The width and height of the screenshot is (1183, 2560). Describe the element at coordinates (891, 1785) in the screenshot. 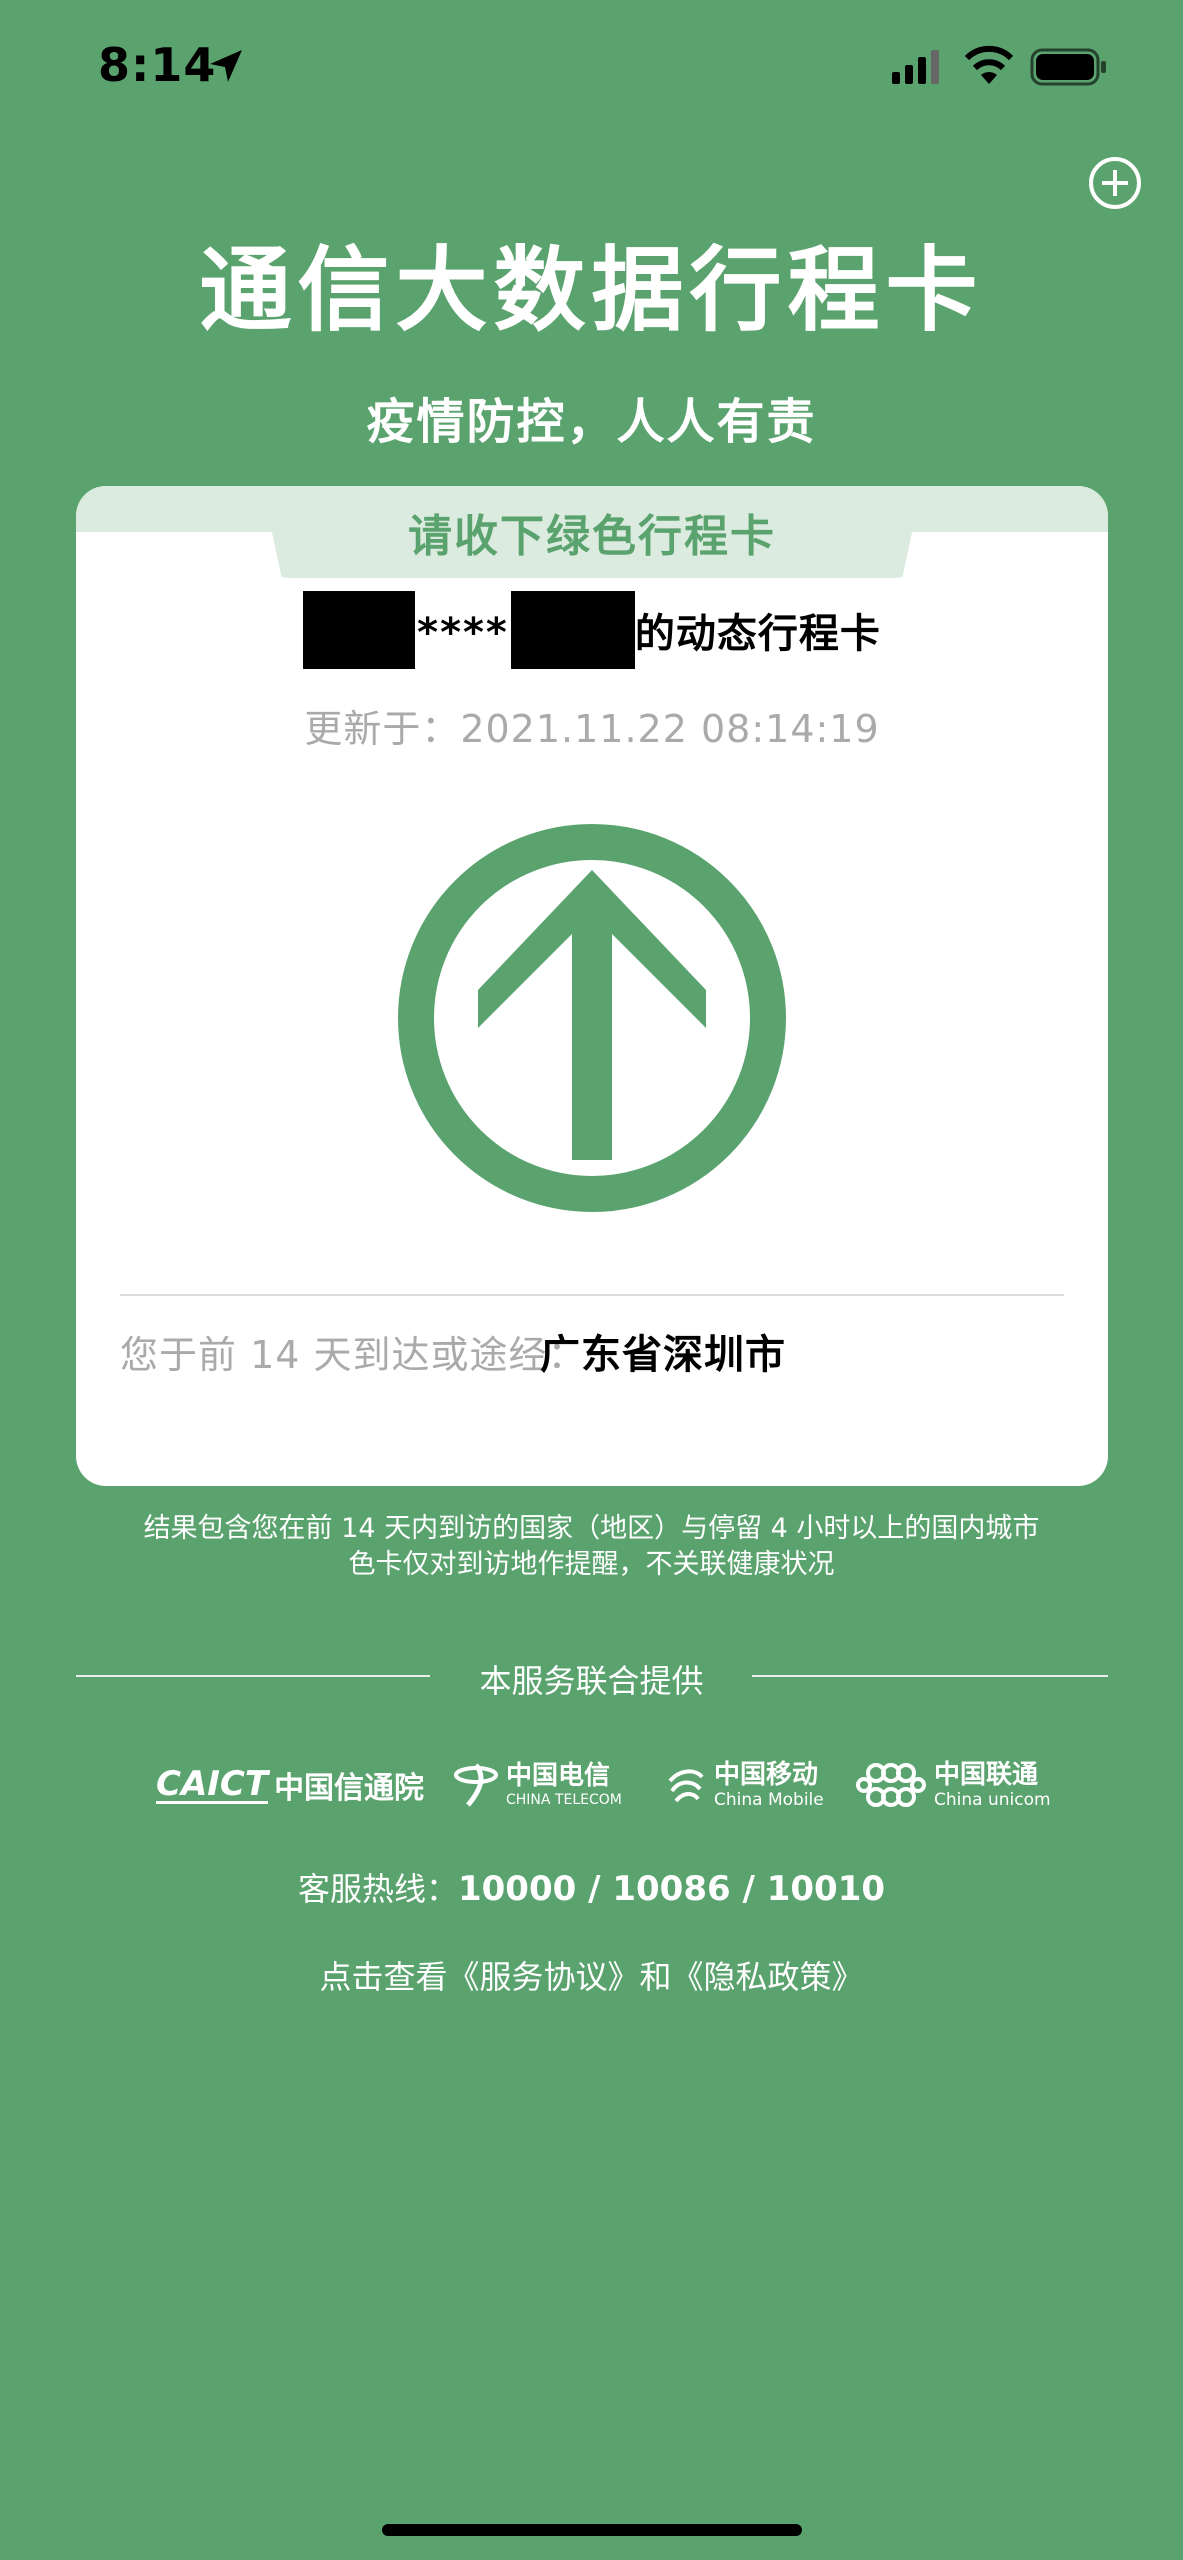

I see `unicom-knot-icon` at that location.